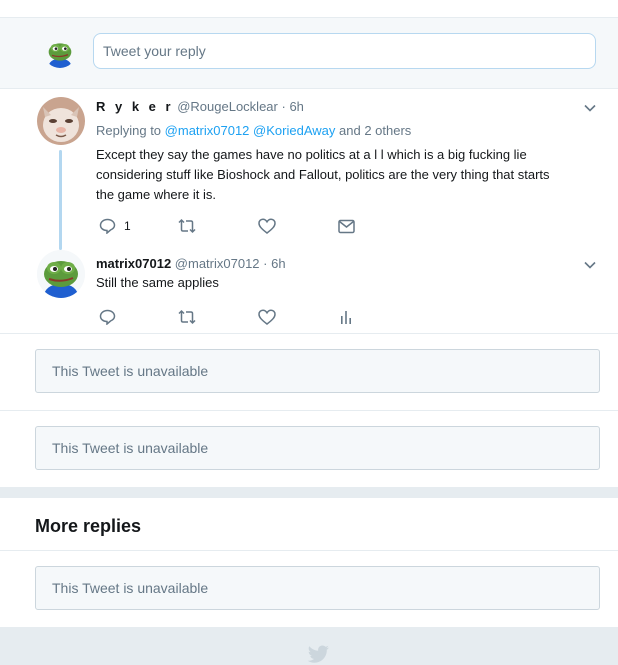 The image size is (618, 665). I want to click on direct-message-icon, so click(346, 226).